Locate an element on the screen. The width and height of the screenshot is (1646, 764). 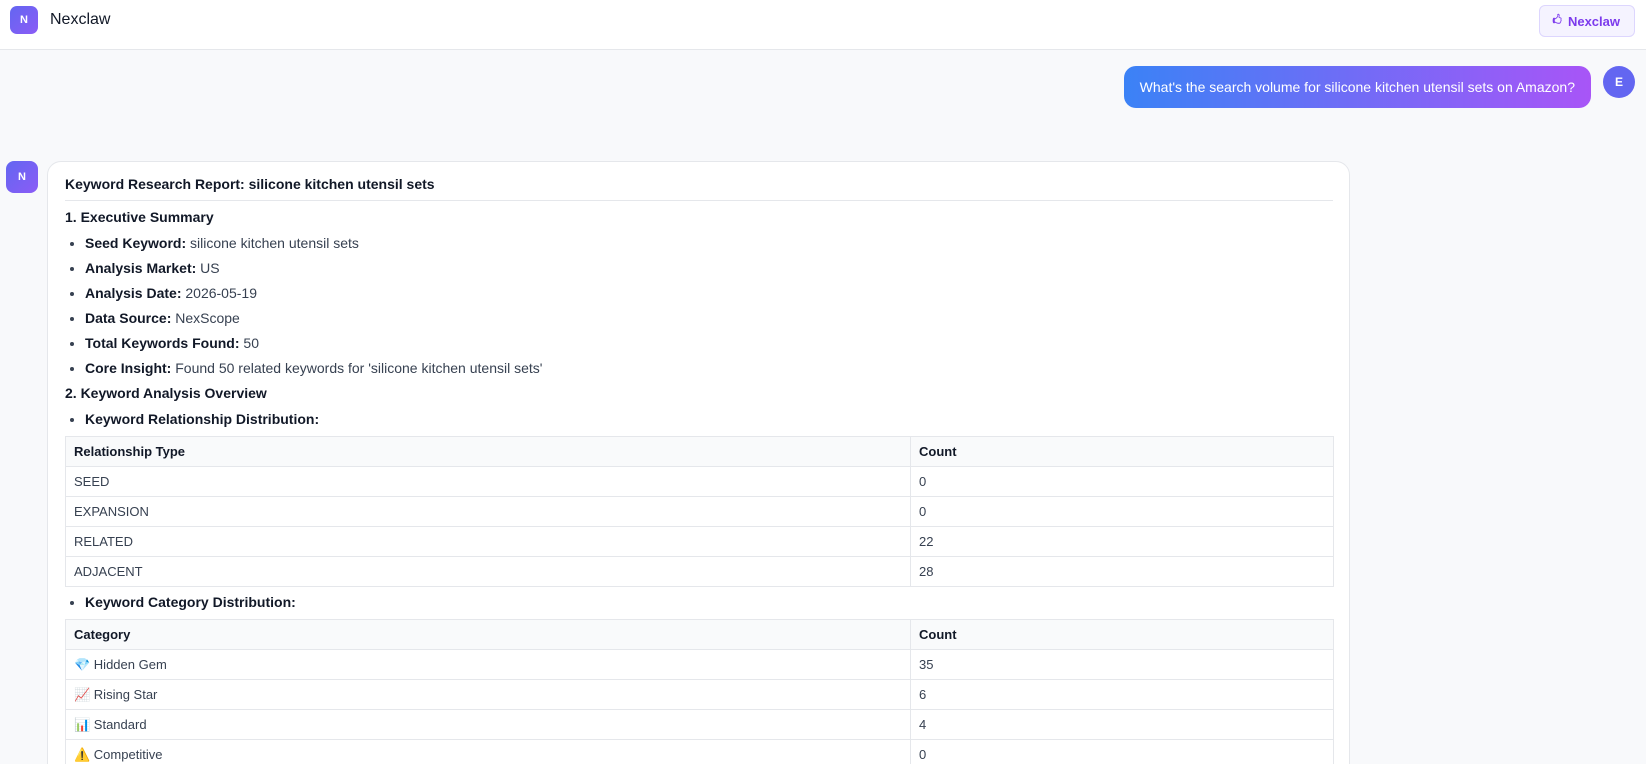
table-cell: 28 is located at coordinates (1122, 571).